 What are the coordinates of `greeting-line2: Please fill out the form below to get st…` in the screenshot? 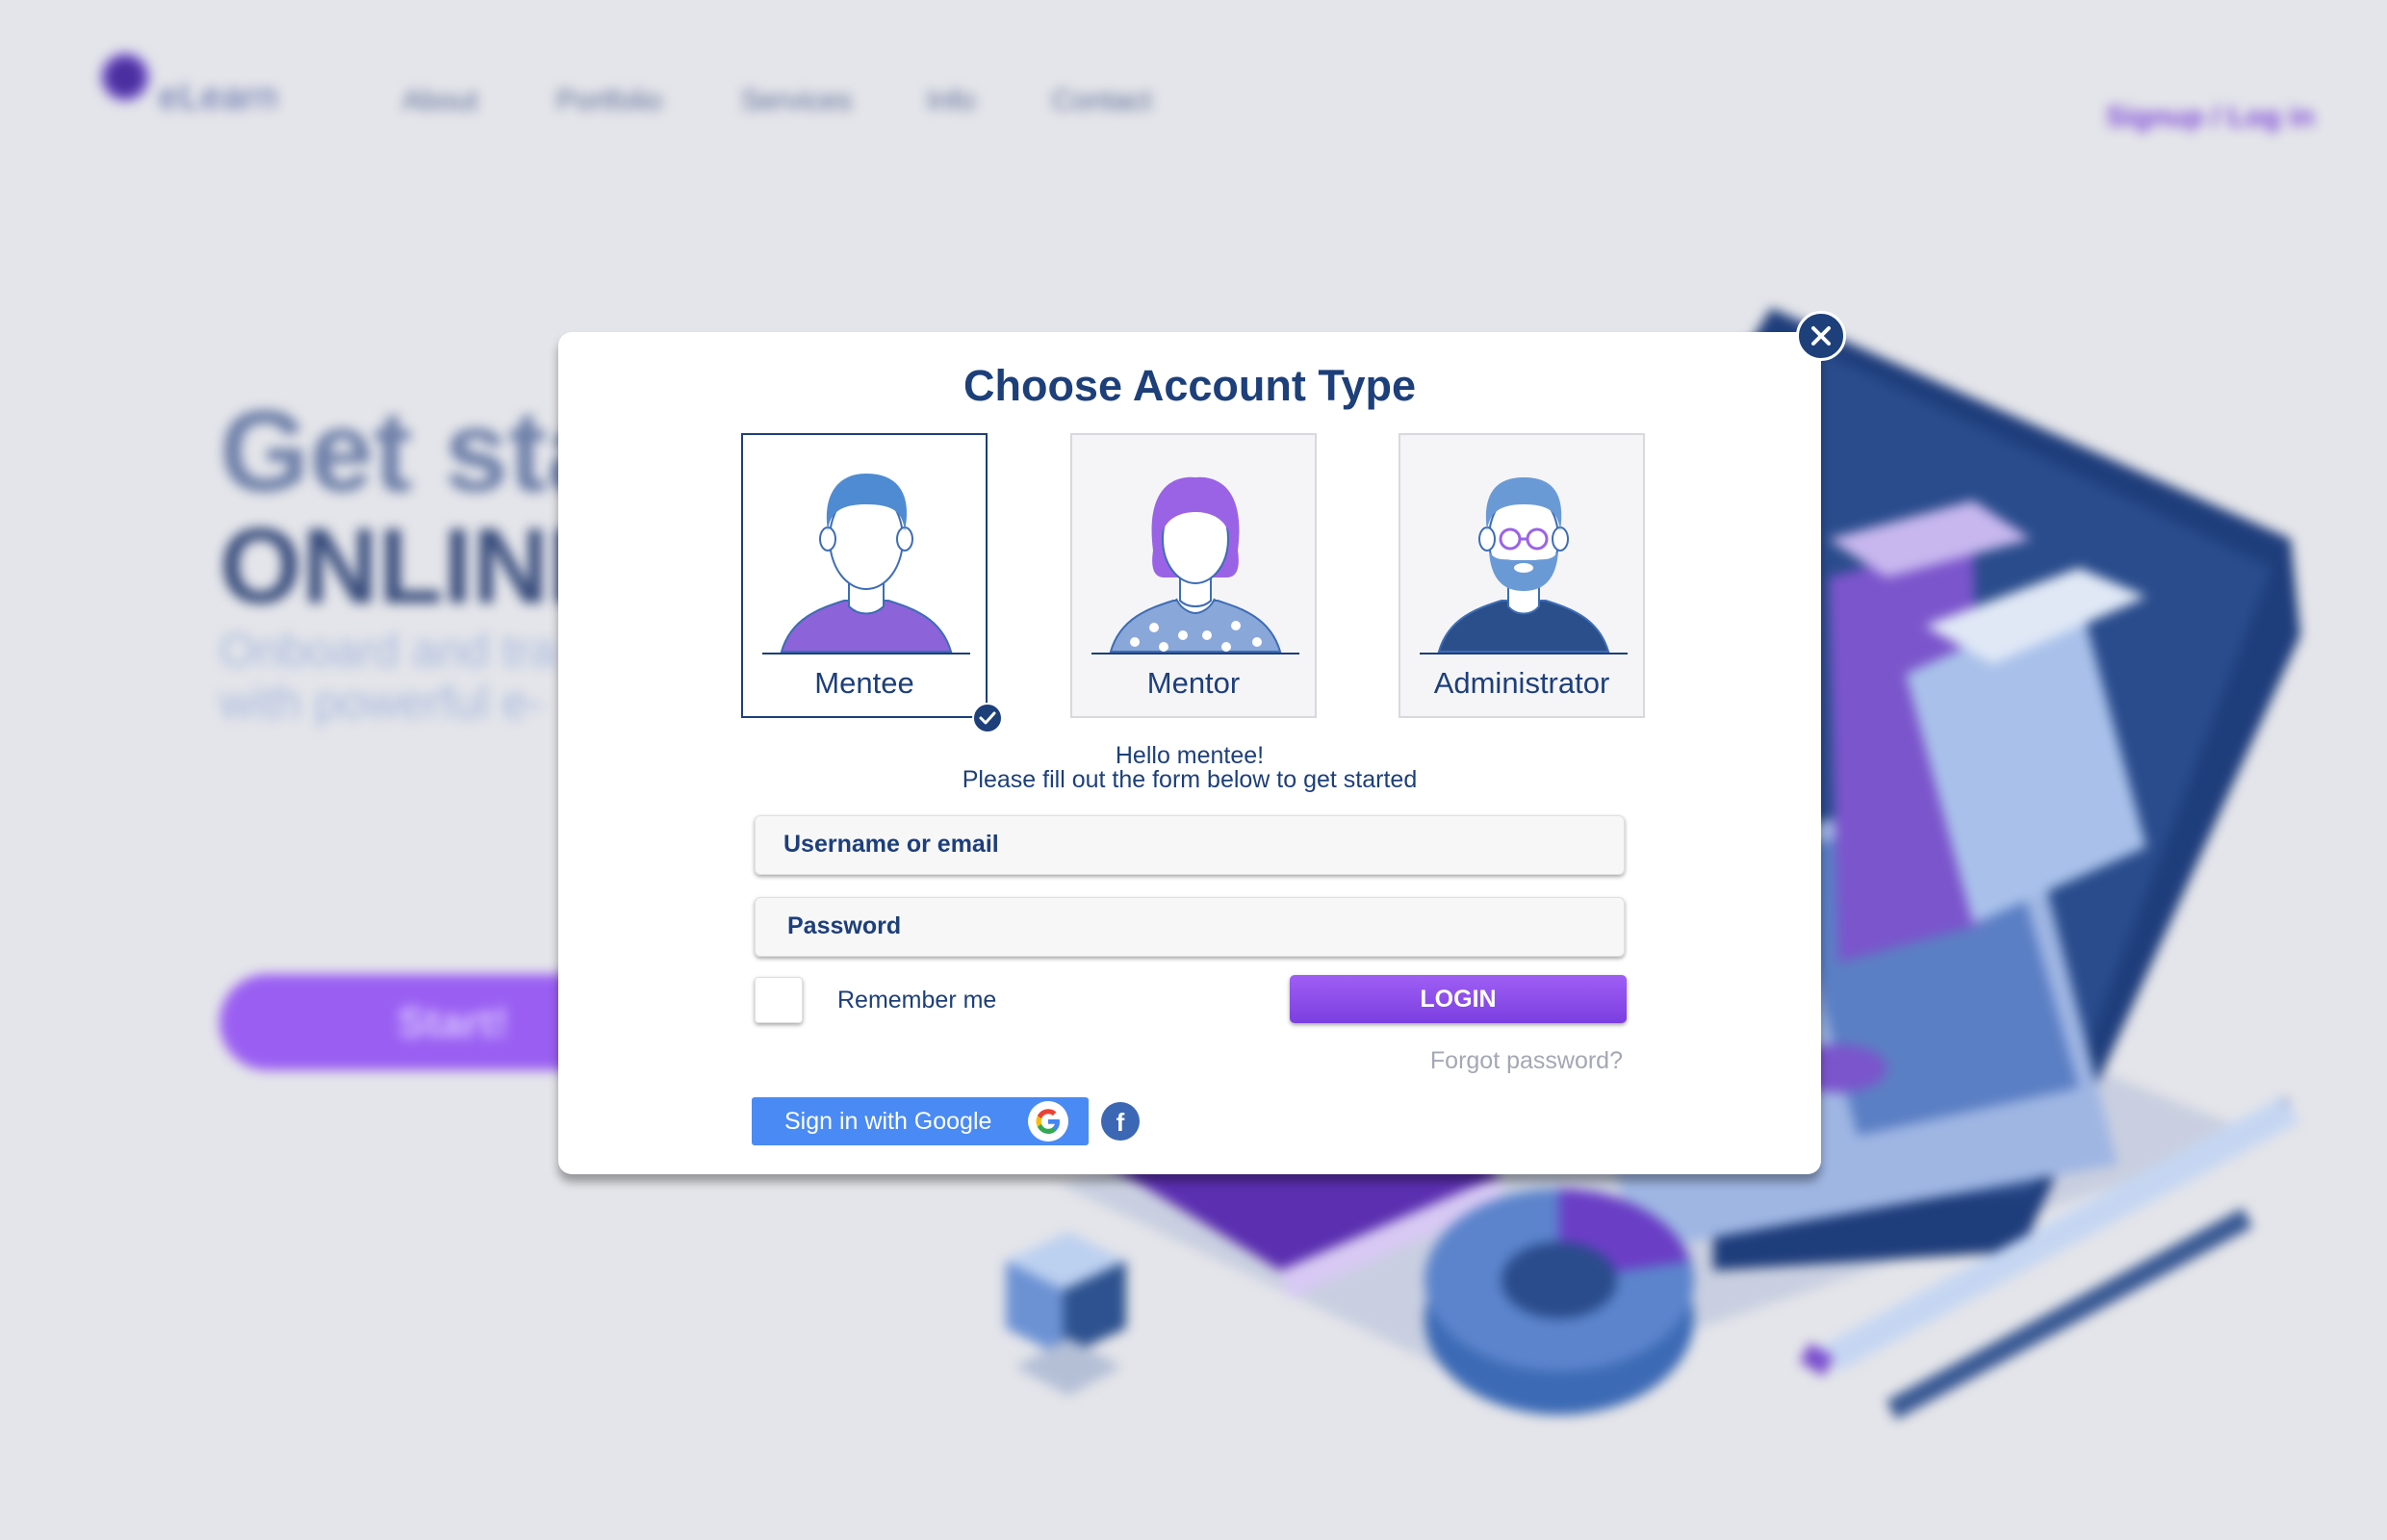 It's located at (1190, 779).